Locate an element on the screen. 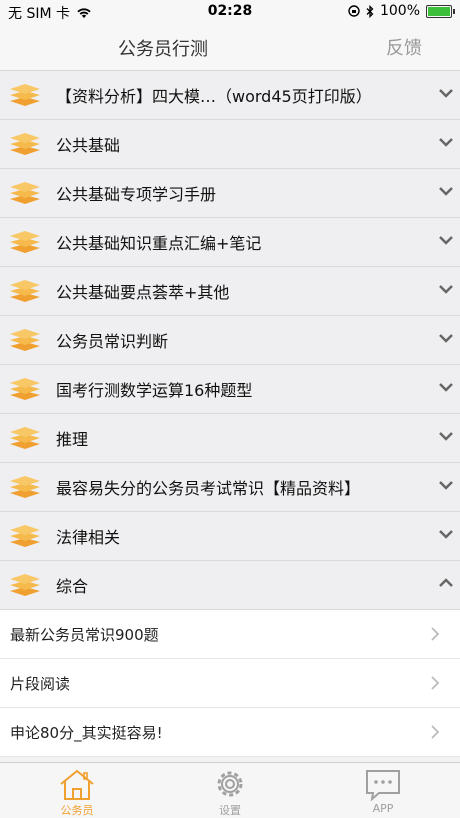 This screenshot has height=818, width=460. tab-civil-servant: 公务员 is located at coordinates (77, 790).